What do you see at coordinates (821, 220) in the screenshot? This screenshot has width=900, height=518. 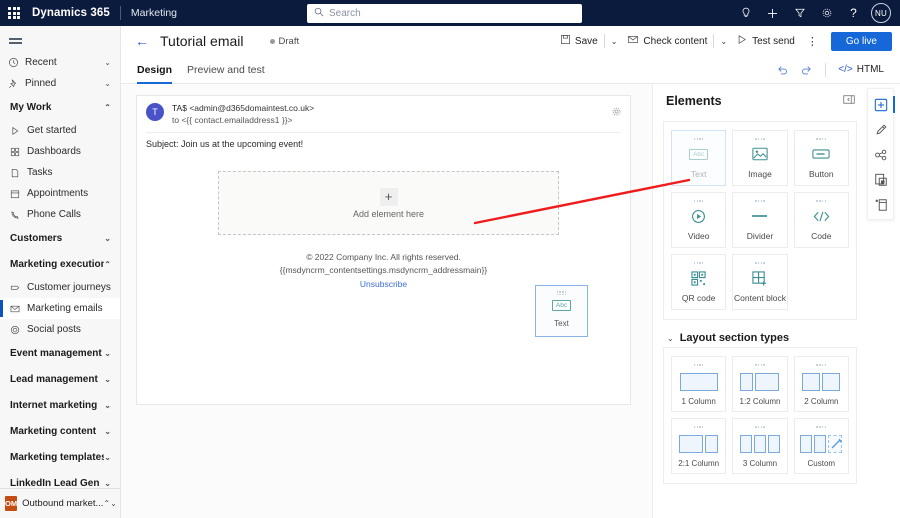 I see `element-tile-code: Code` at bounding box center [821, 220].